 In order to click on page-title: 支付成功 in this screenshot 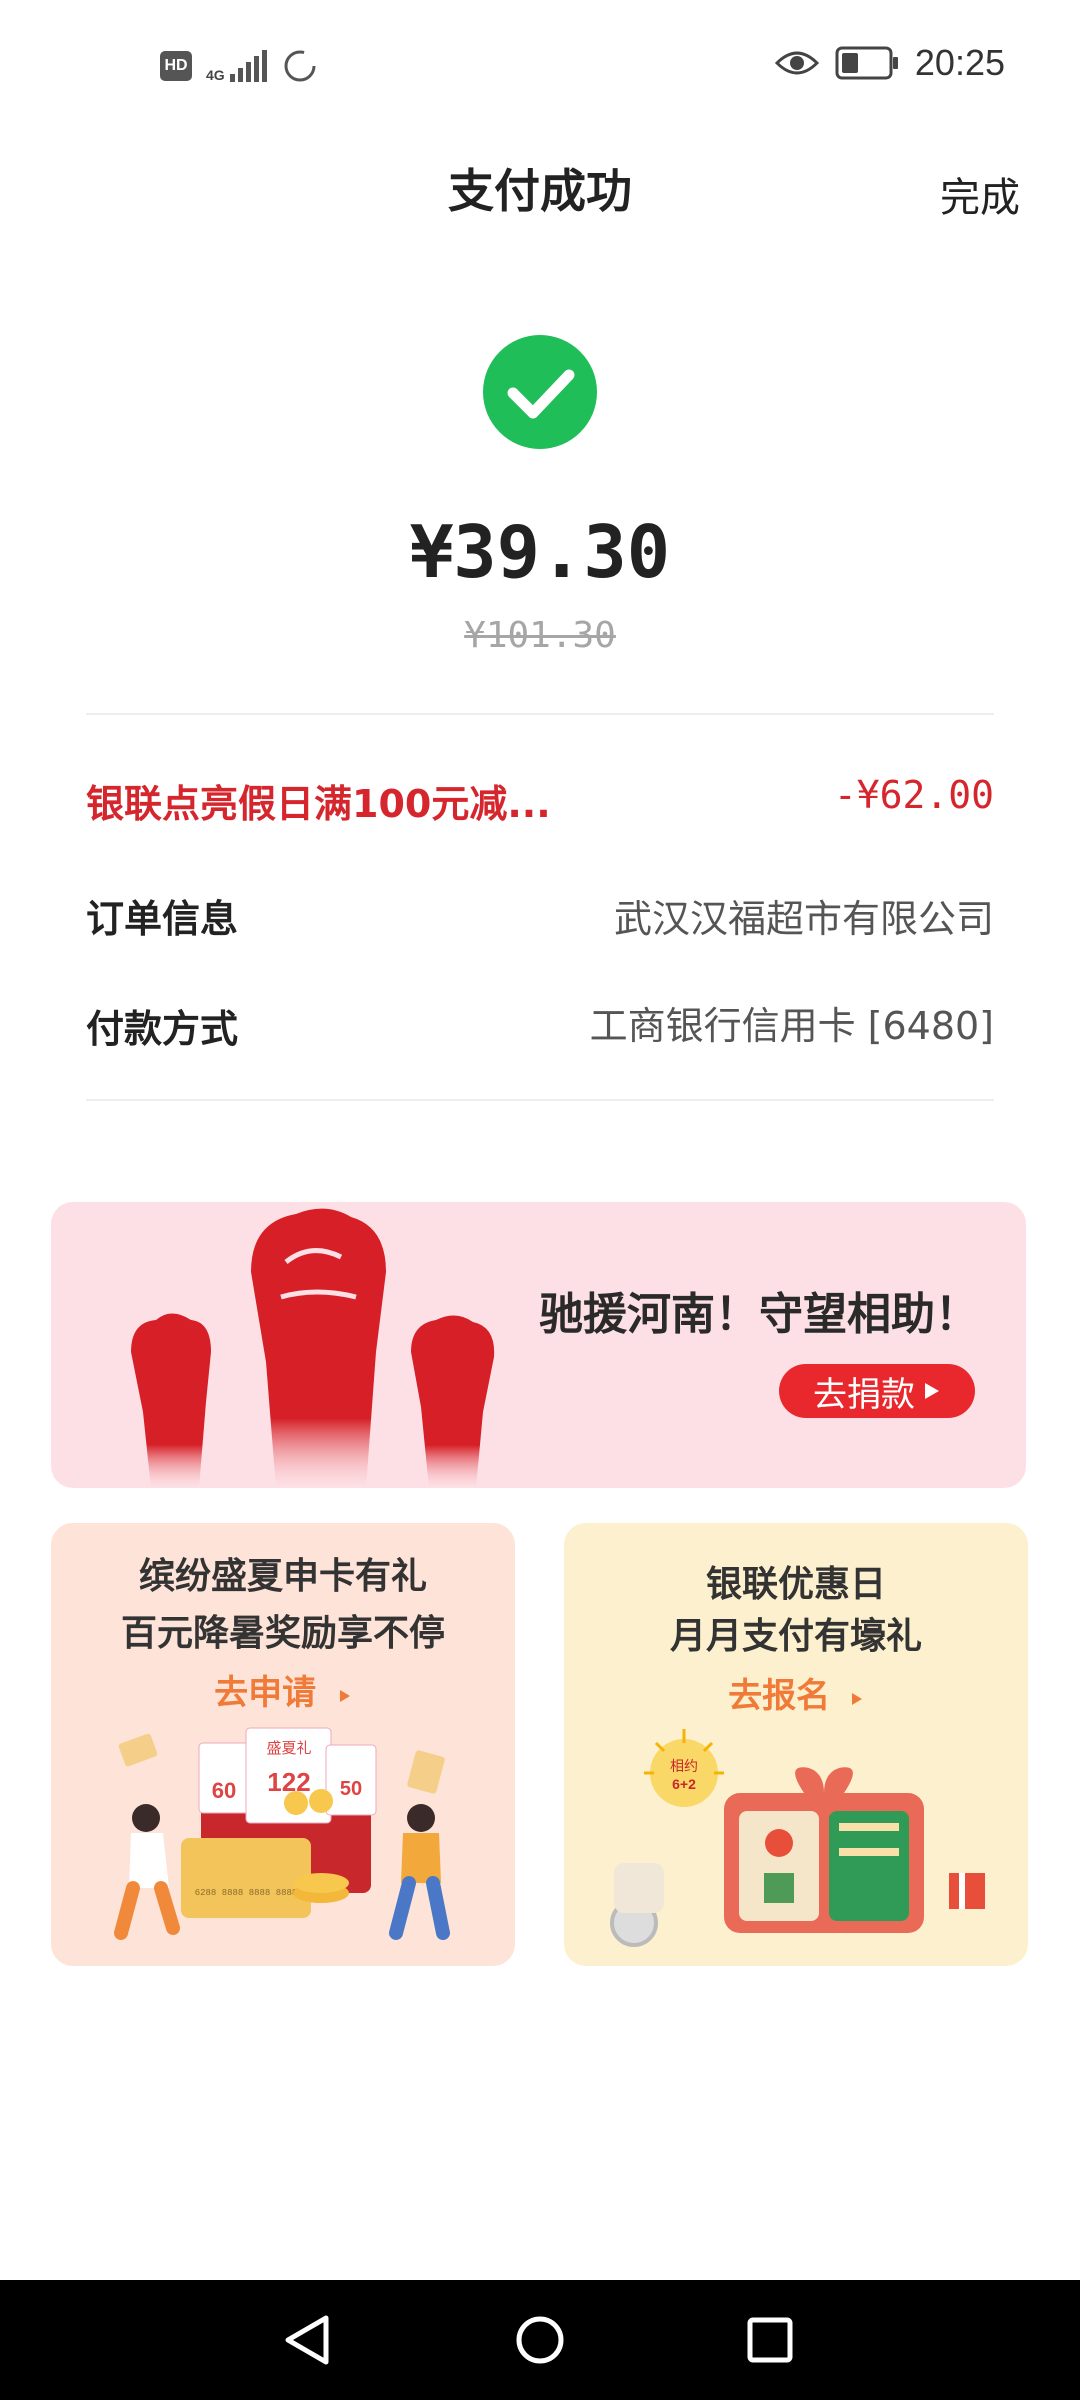, I will do `click(540, 191)`.